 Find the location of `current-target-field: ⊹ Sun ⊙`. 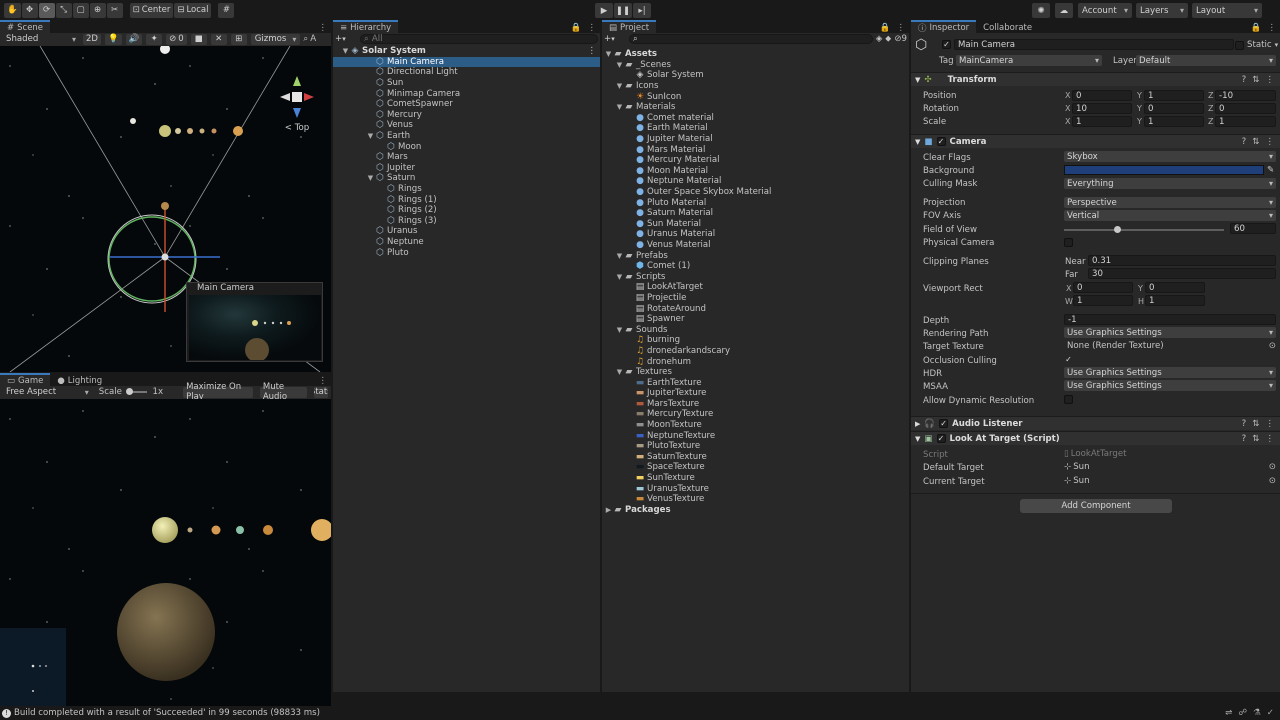

current-target-field: ⊹ Sun ⊙ is located at coordinates (1170, 481).